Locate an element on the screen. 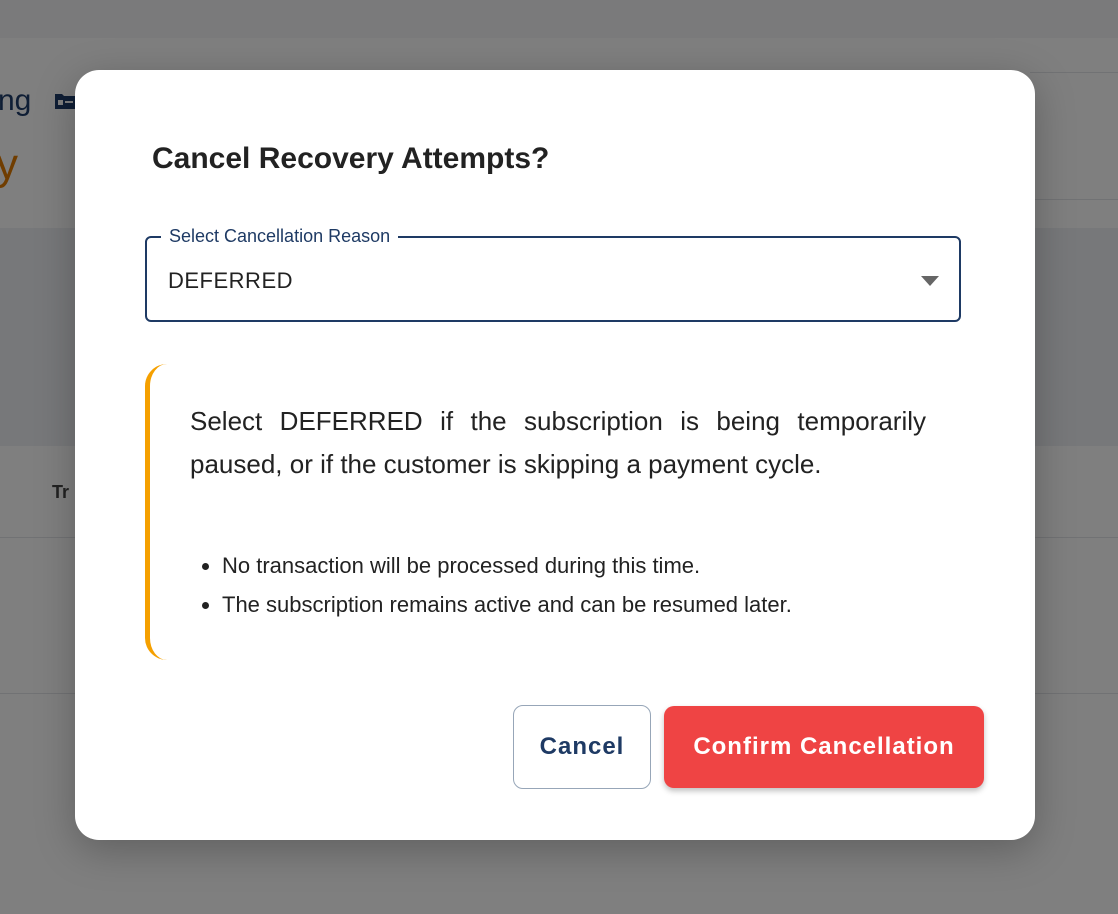 The image size is (1118, 914). dialog-title: Cancel Recovery Attempts? is located at coordinates (351, 158).